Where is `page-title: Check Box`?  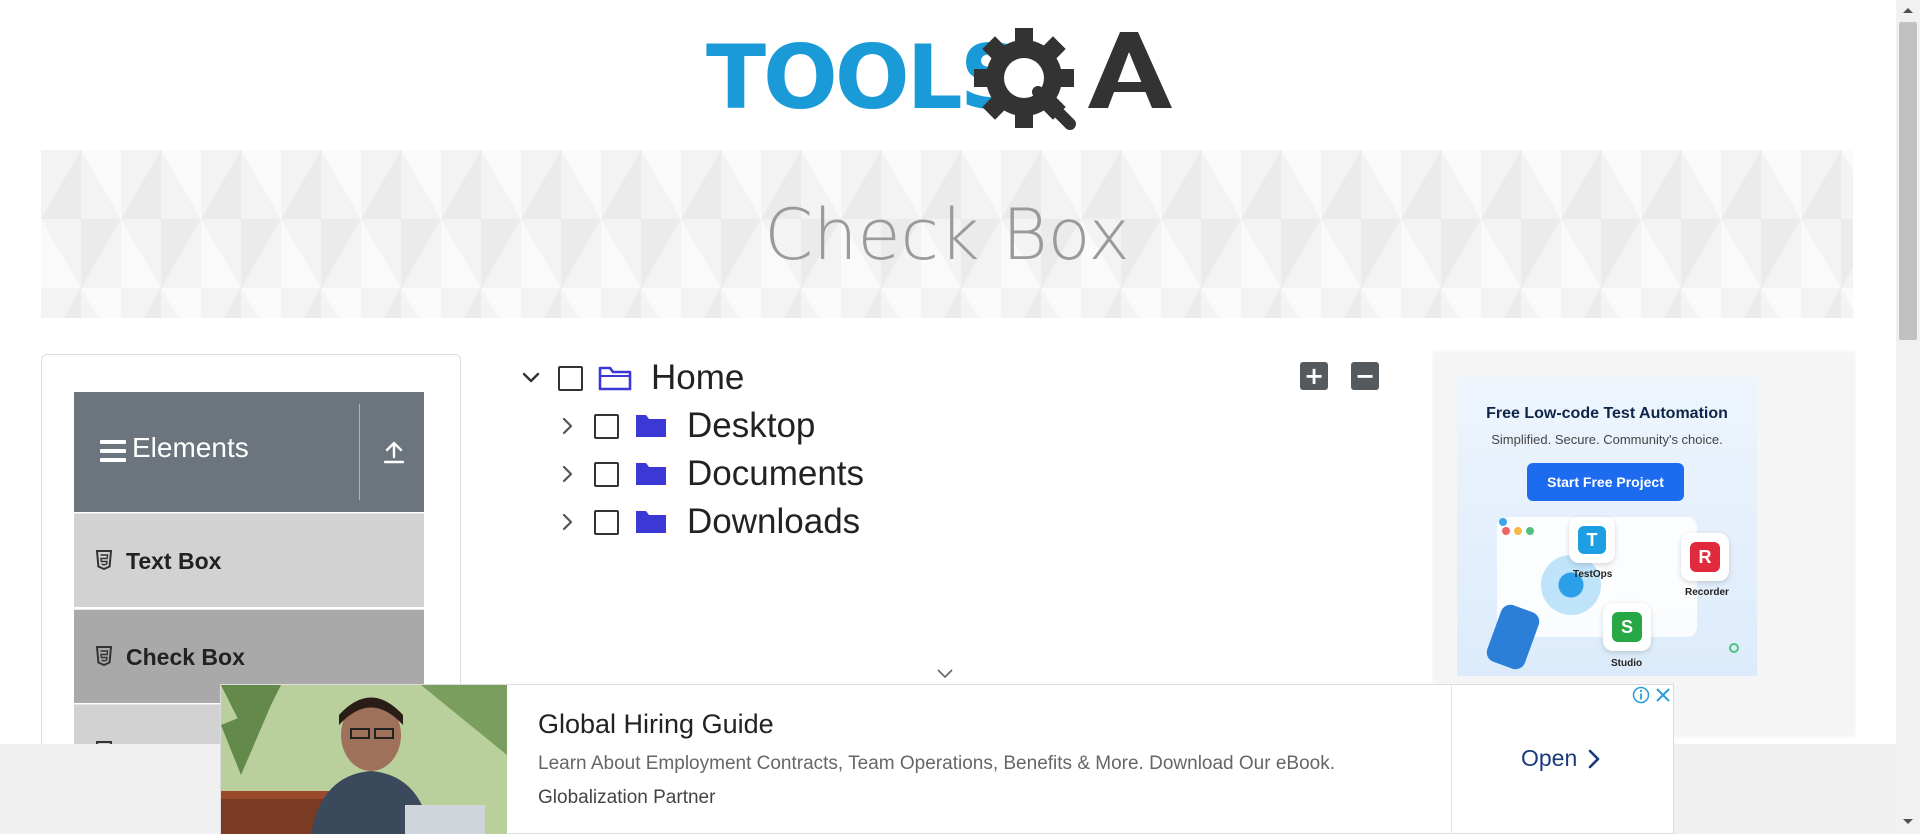
page-title: Check Box is located at coordinates (947, 235).